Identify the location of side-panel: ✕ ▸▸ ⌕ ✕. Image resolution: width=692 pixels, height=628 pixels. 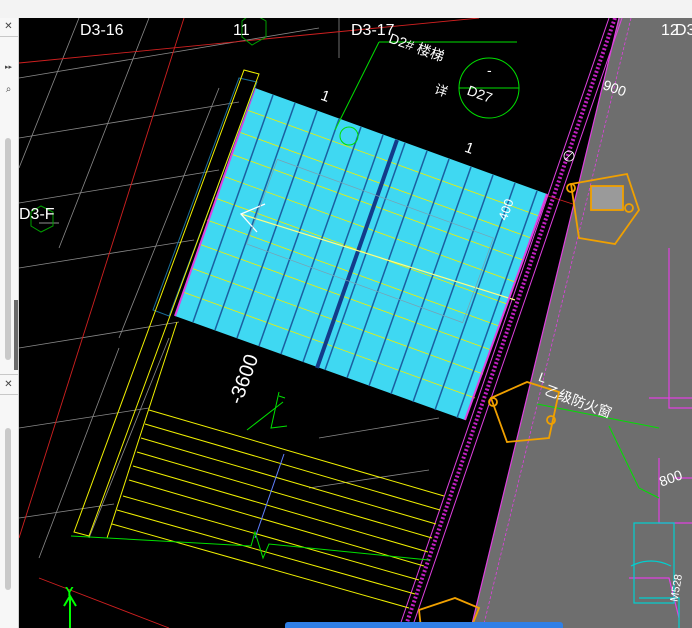
(9, 323).